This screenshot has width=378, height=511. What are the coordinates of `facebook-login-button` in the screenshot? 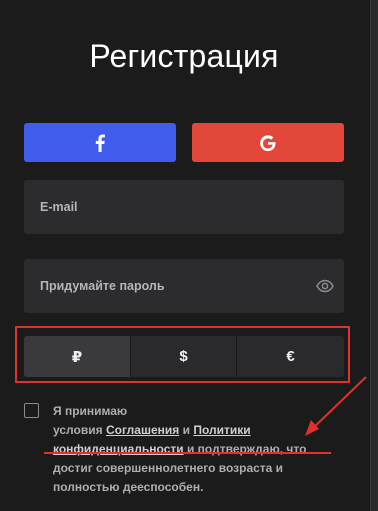 It's located at (100, 142).